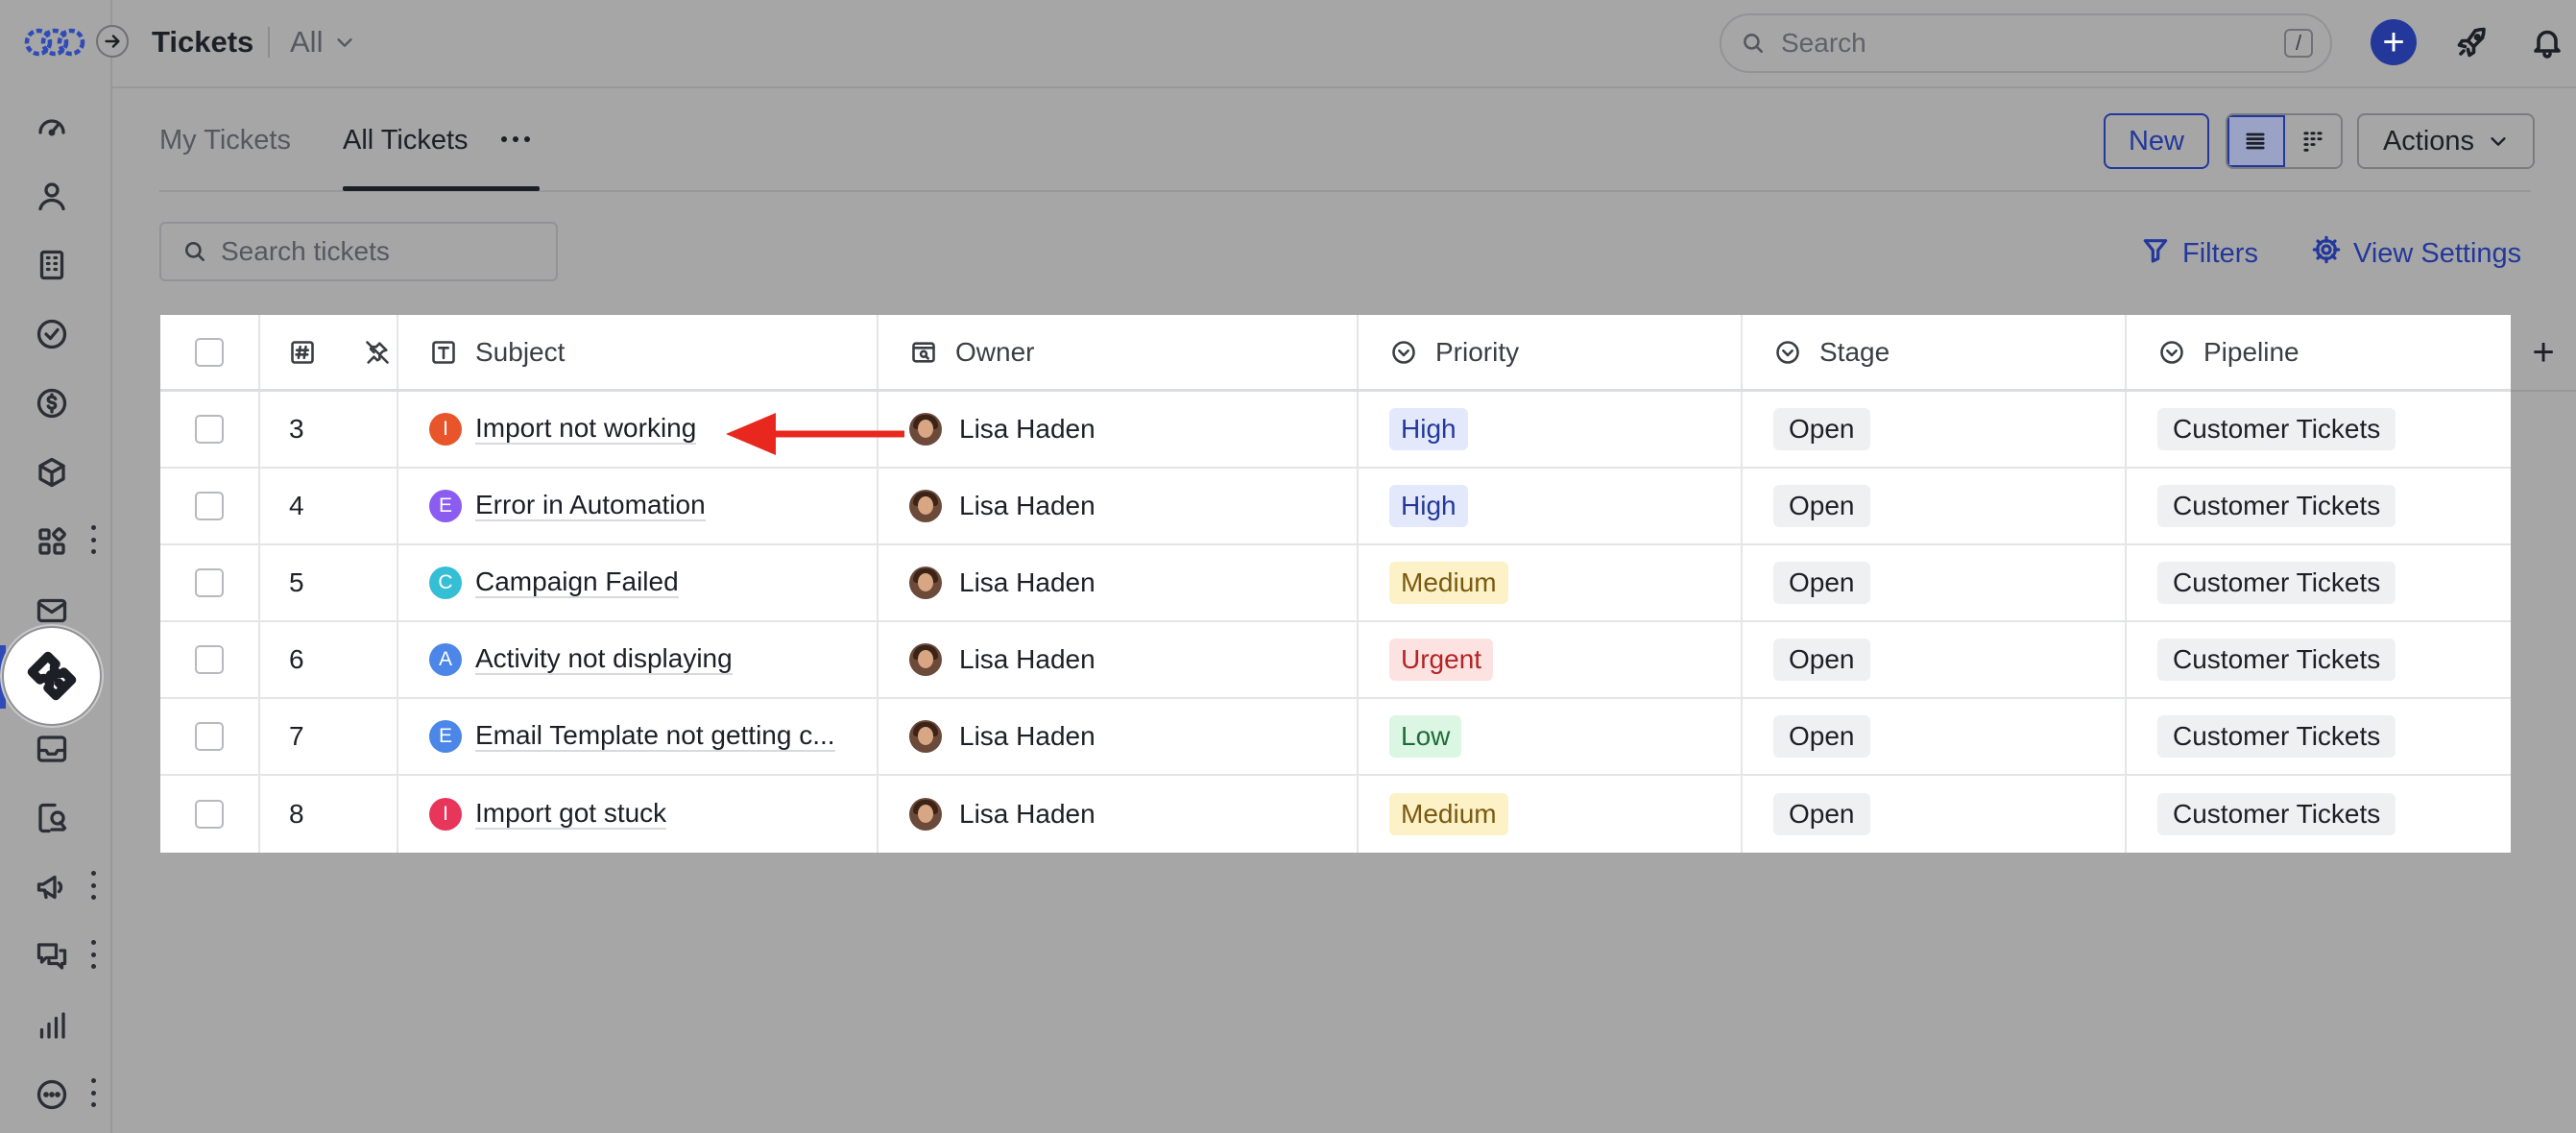 The height and width of the screenshot is (1133, 2576). I want to click on tabs-more-icon, so click(515, 139).